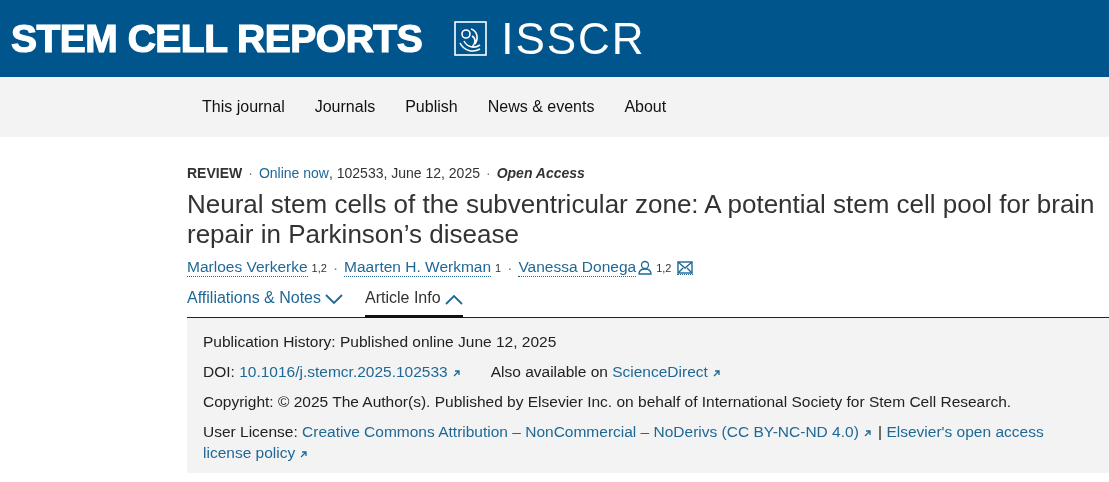 The width and height of the screenshot is (1109, 482). Describe the element at coordinates (217, 38) in the screenshot. I see `journal-logo: STEM CELL REPORTS` at that location.